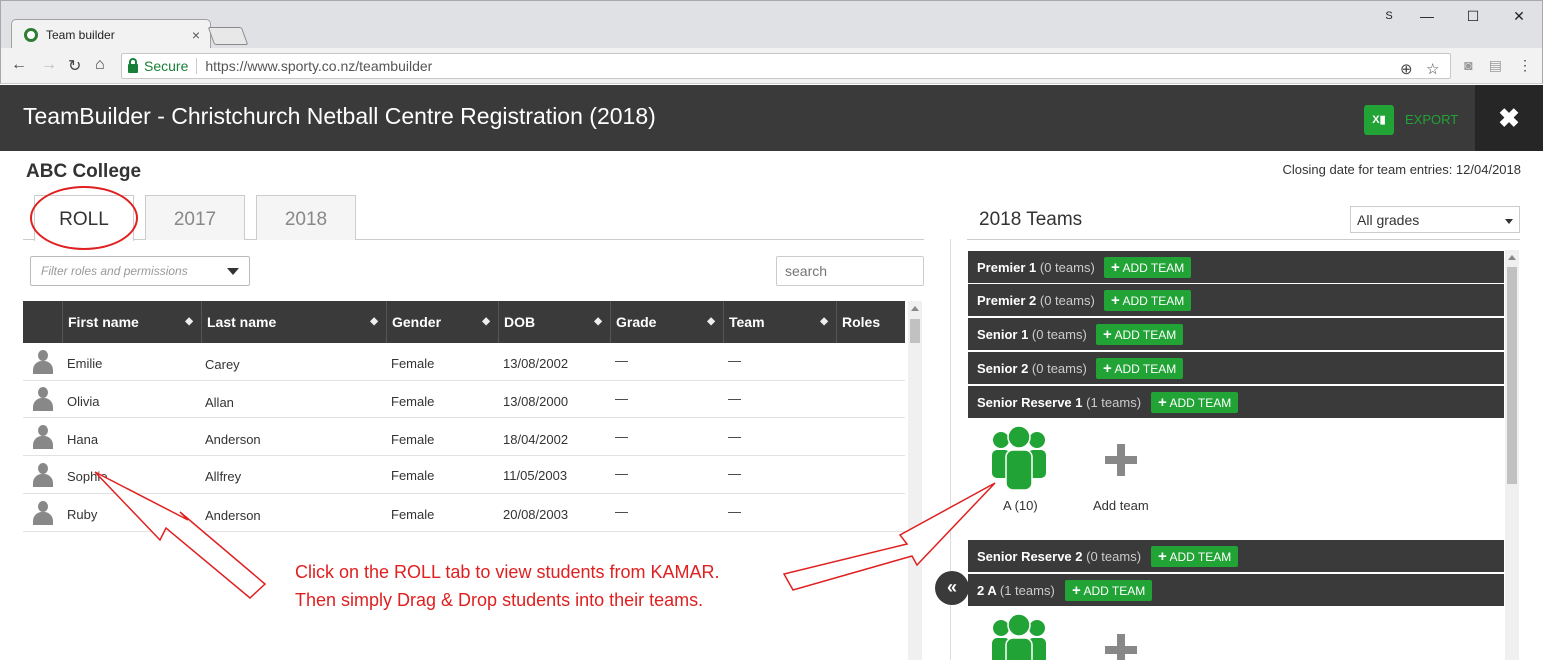 This screenshot has height=660, width=1543. What do you see at coordinates (1435, 219) in the screenshot?
I see `grade-filter-select: All grades` at bounding box center [1435, 219].